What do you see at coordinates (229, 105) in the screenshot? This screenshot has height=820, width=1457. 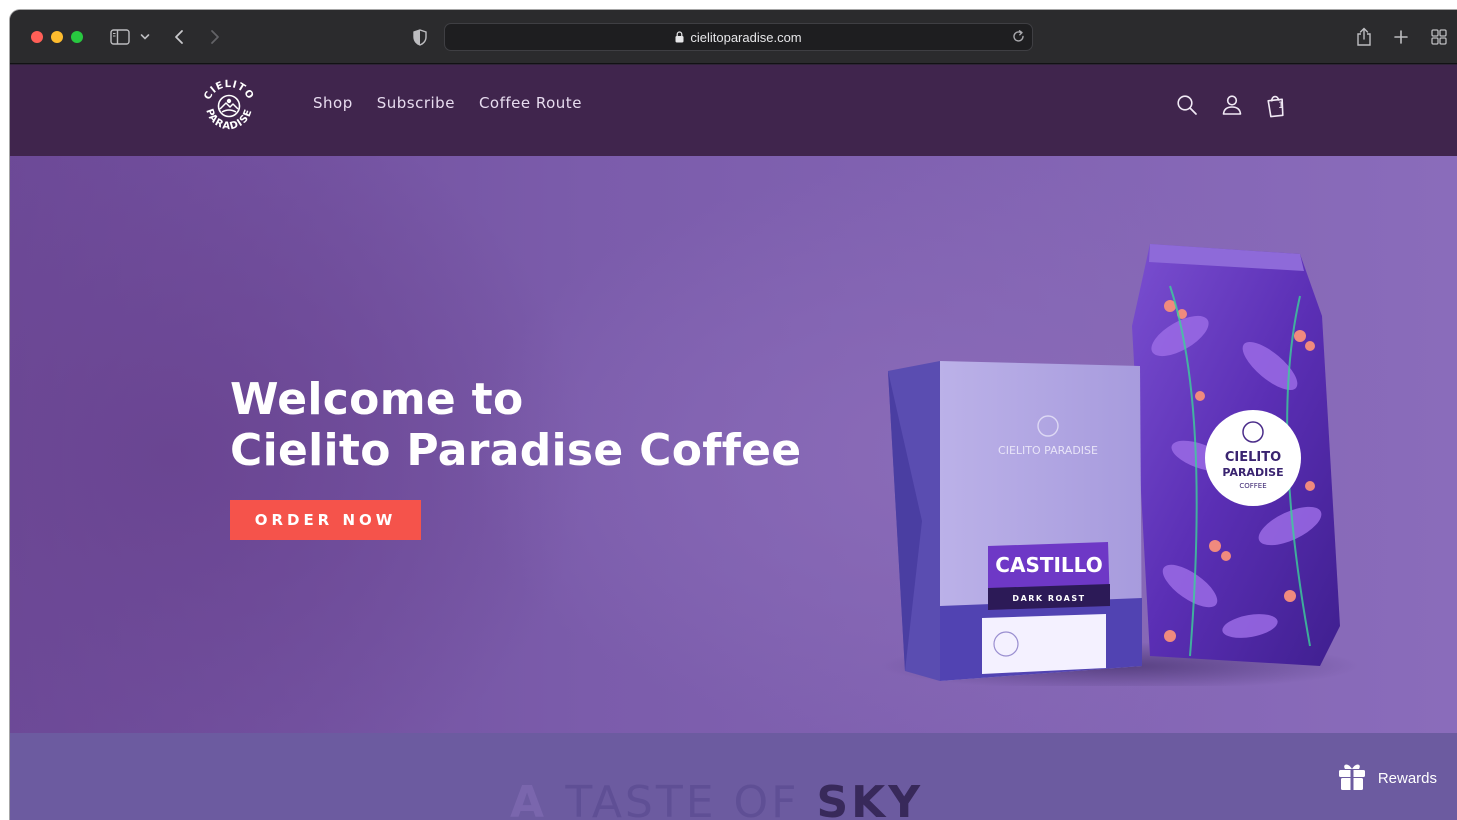 I see `cielito-paradise-logo: CIELITO PARADISE` at bounding box center [229, 105].